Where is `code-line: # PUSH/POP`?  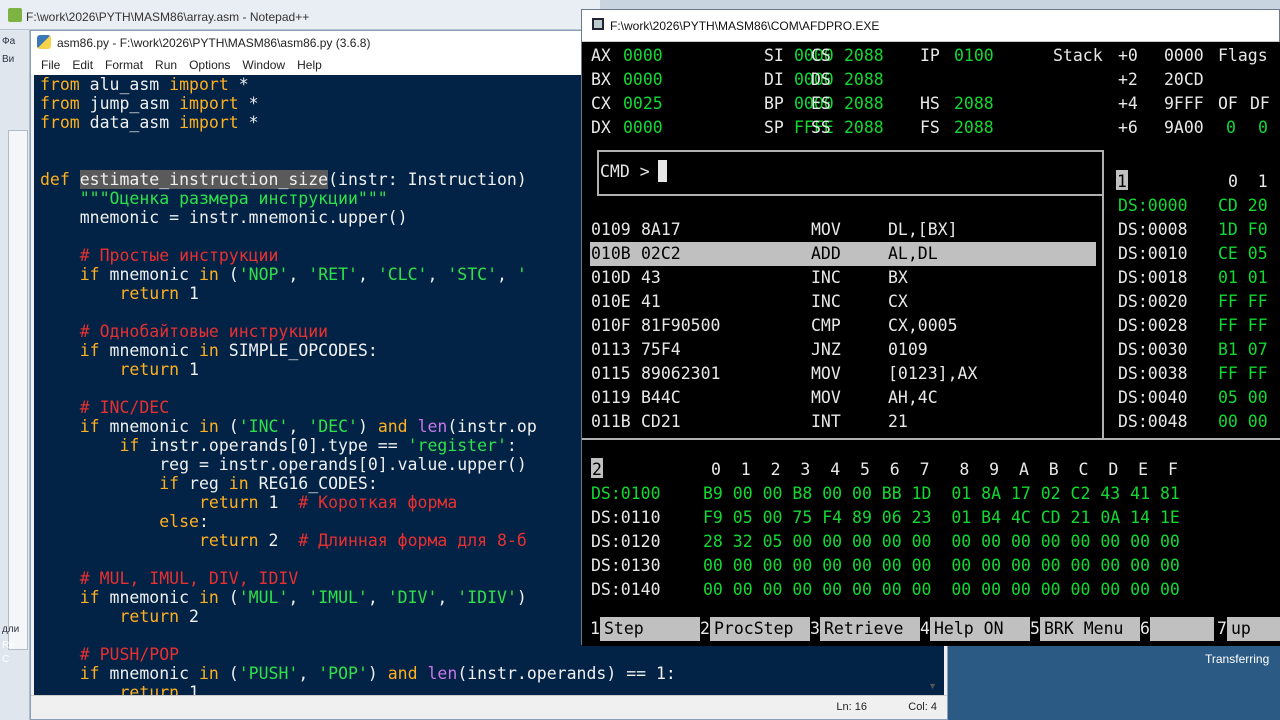 code-line: # PUSH/POP is located at coordinates (129, 654).